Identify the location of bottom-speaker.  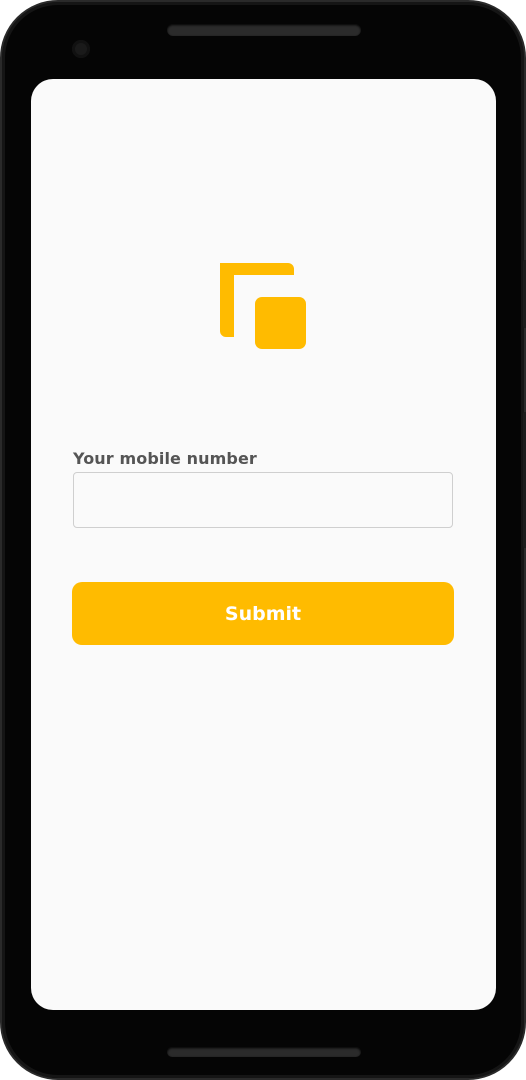
(264, 1052).